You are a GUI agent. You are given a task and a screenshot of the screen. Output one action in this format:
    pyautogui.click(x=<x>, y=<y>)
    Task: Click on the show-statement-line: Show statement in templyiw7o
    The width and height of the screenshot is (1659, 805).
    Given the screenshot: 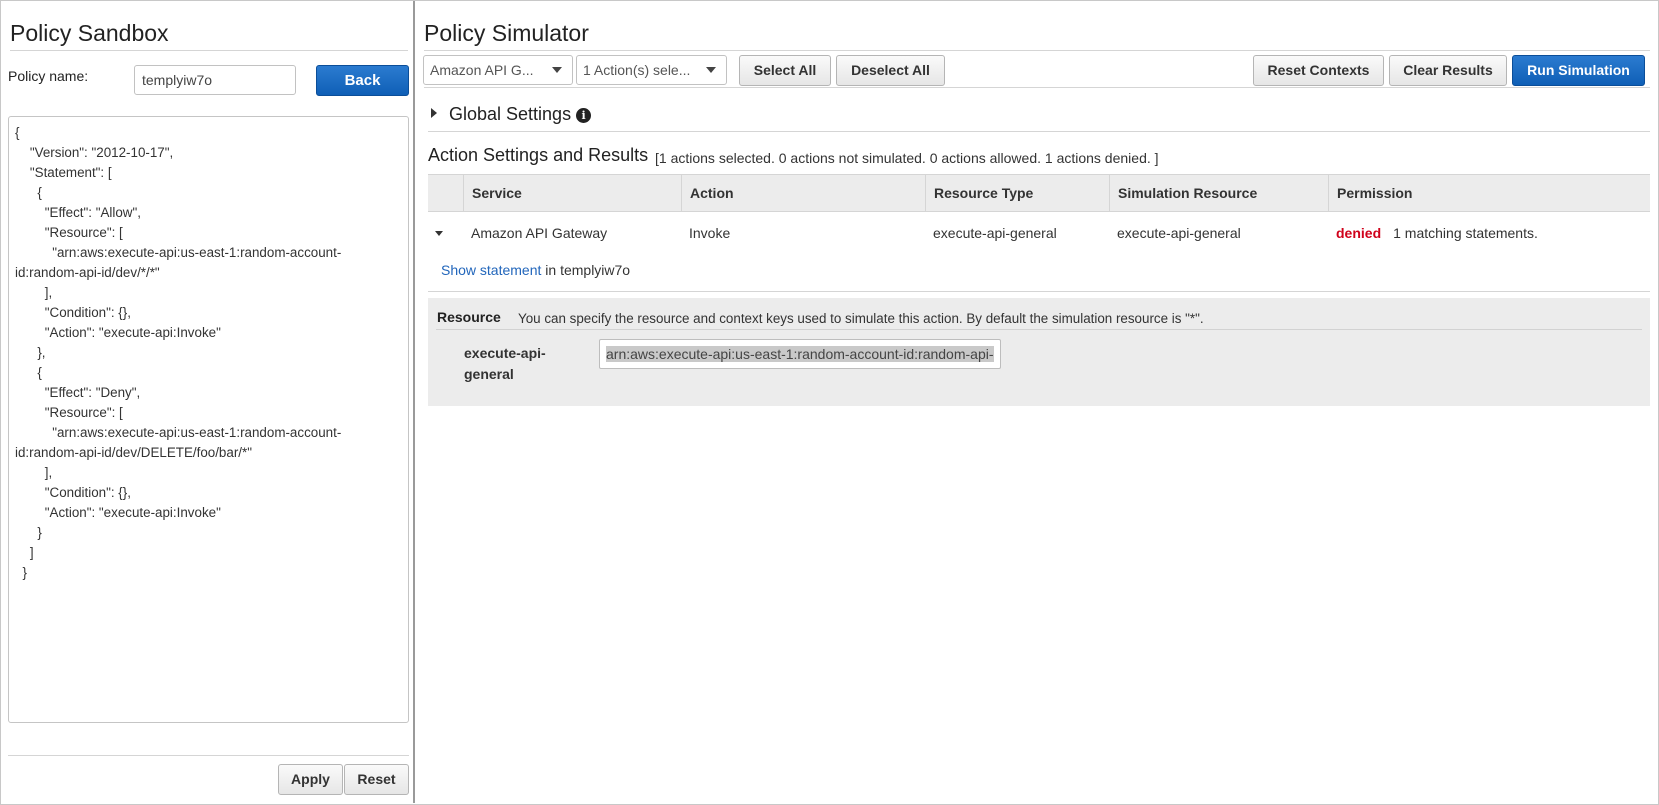 What is the action you would take?
    pyautogui.click(x=535, y=270)
    